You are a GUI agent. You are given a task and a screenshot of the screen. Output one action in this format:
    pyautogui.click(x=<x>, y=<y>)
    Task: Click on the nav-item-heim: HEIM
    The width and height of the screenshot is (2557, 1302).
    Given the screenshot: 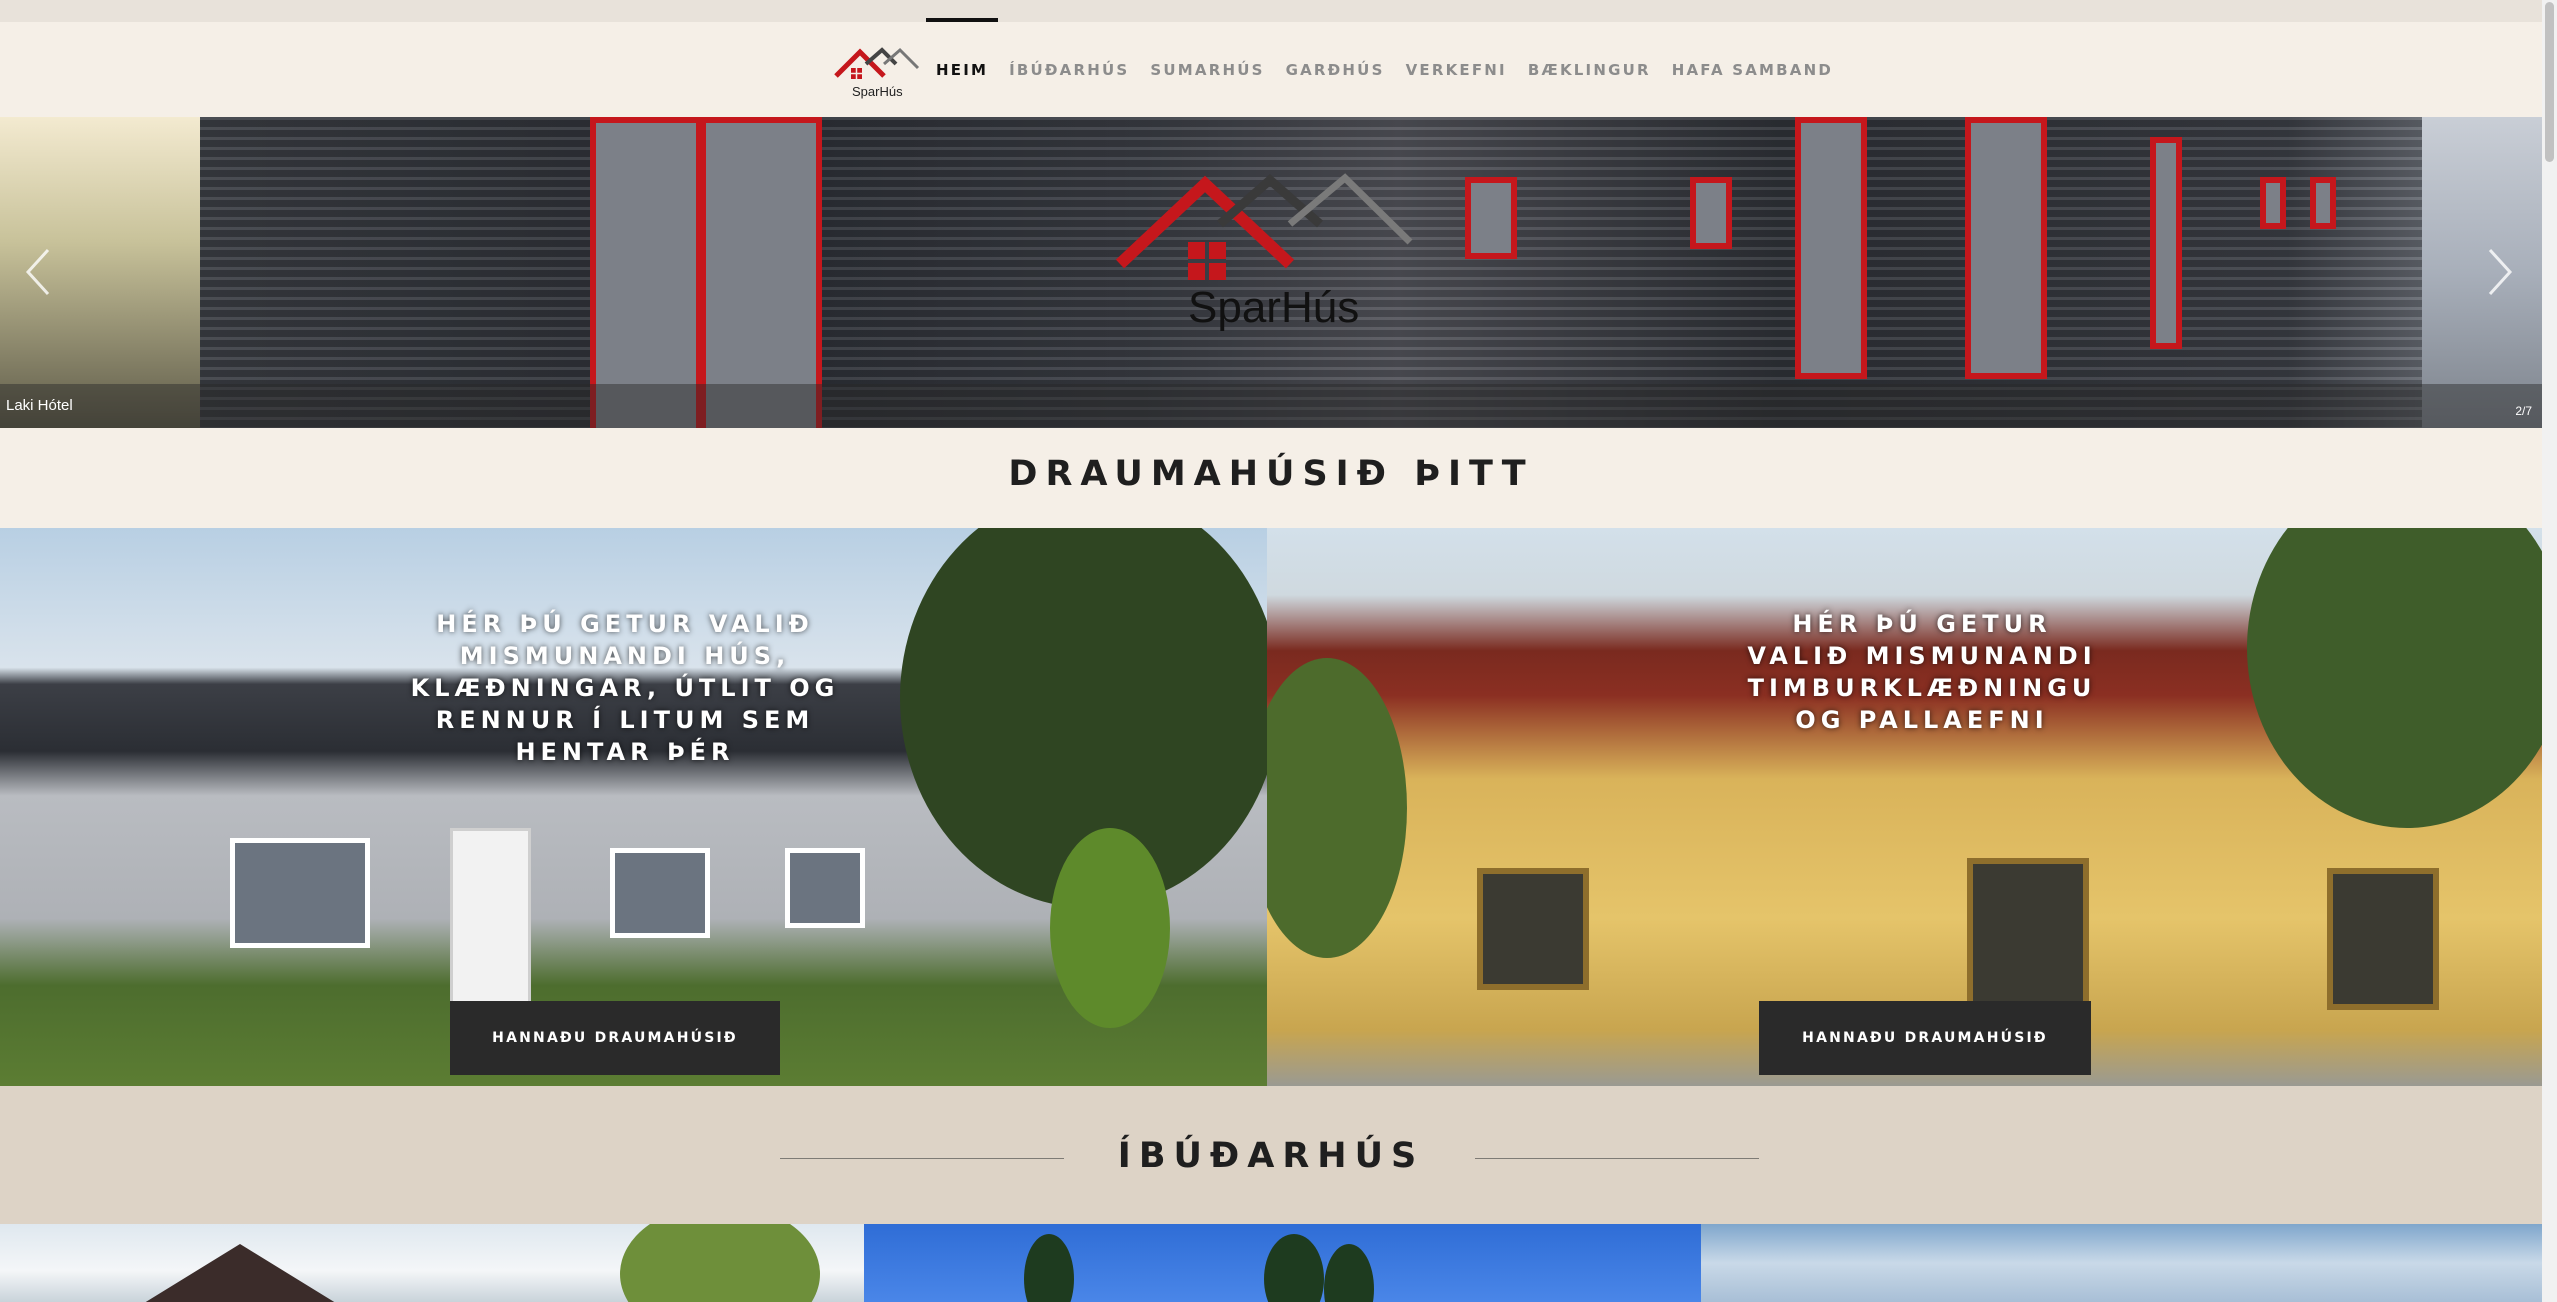 What is the action you would take?
    pyautogui.click(x=962, y=48)
    